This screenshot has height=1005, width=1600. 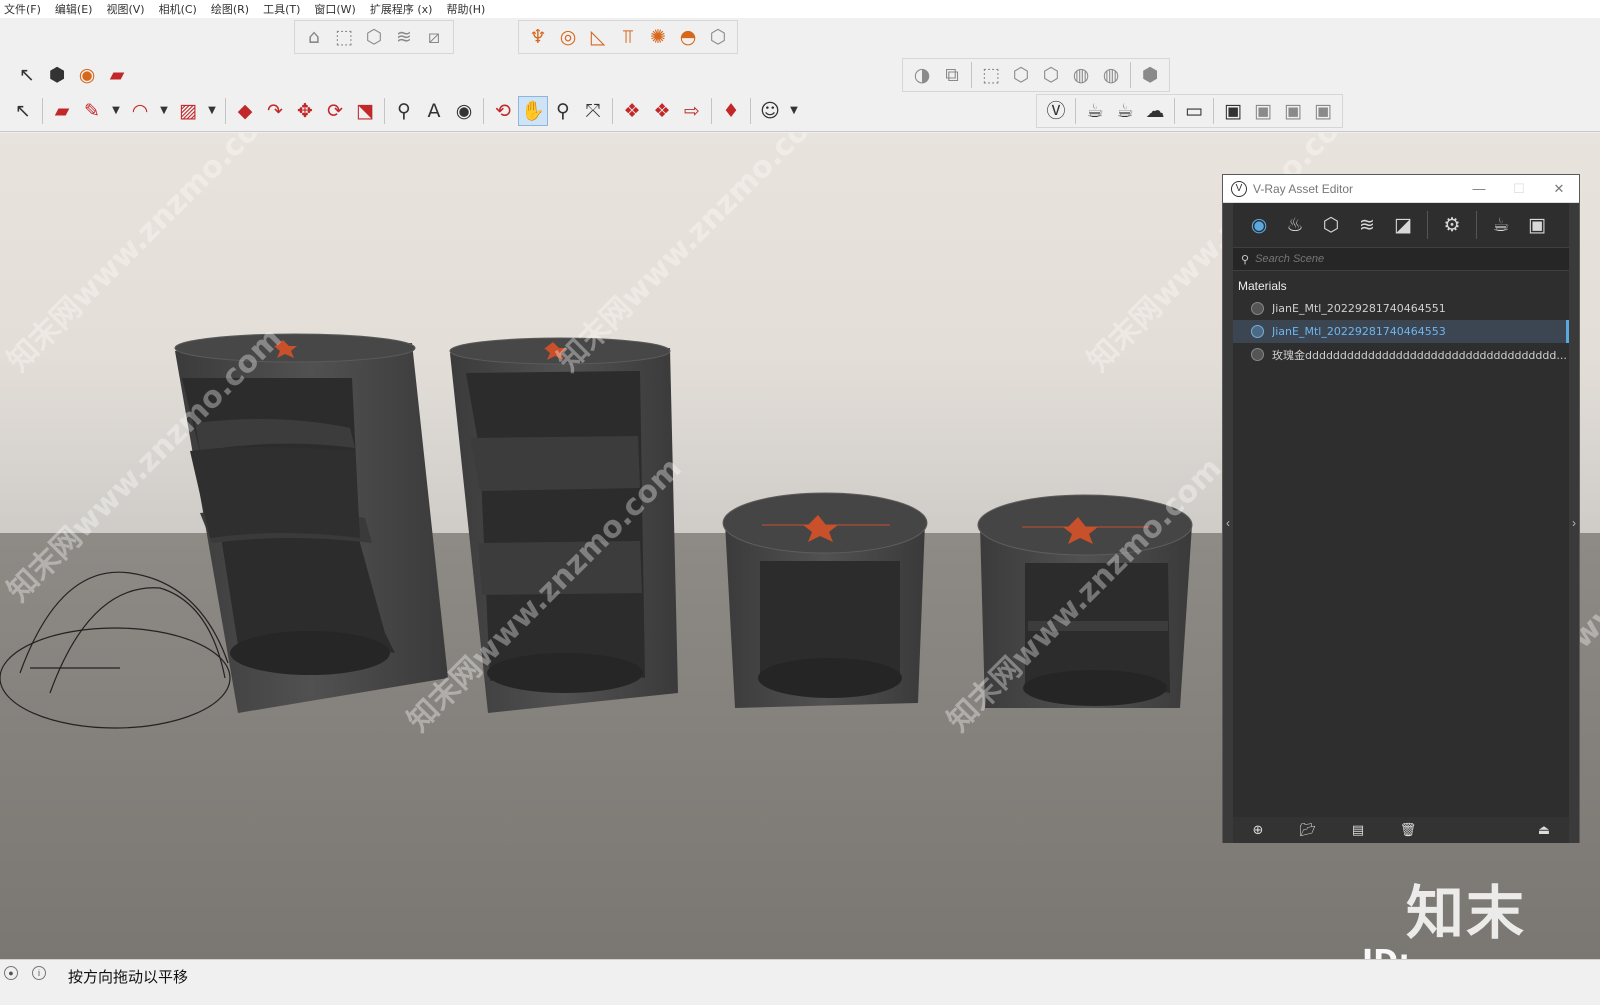 What do you see at coordinates (178, 9) in the screenshot?
I see `menu-item: 相机(C)` at bounding box center [178, 9].